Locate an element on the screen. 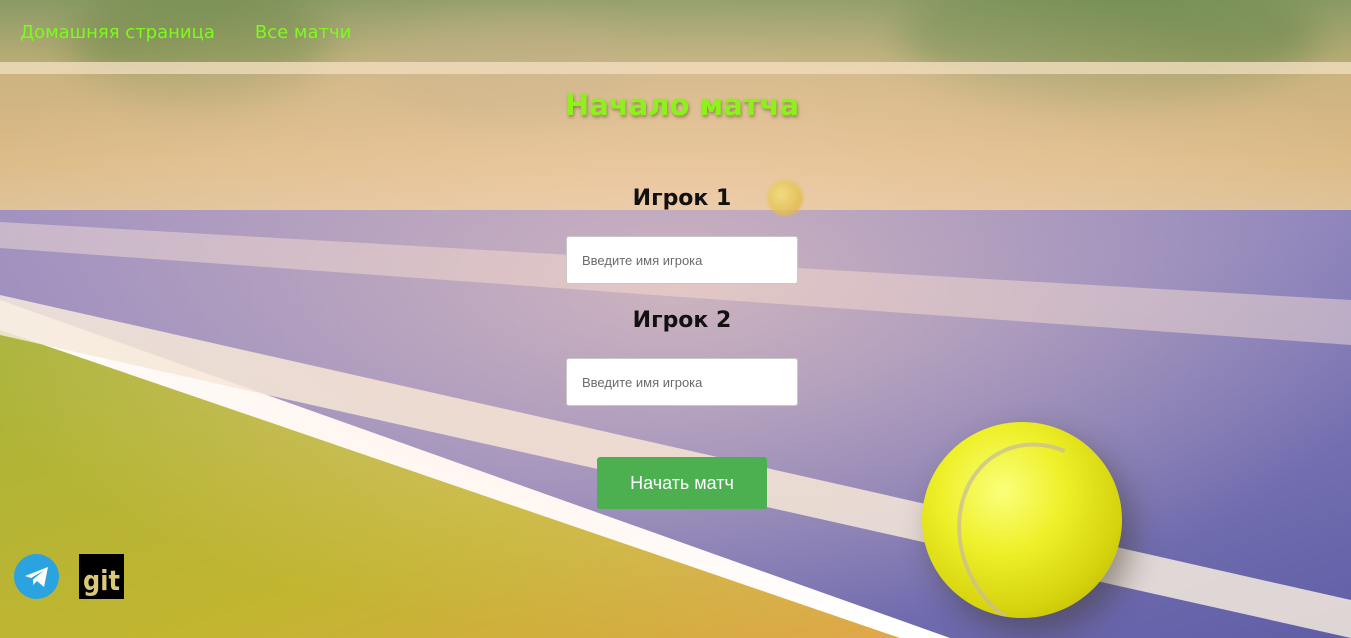 Image resolution: width=1351 pixels, height=638 pixels. tennis-ball is located at coordinates (1022, 520).